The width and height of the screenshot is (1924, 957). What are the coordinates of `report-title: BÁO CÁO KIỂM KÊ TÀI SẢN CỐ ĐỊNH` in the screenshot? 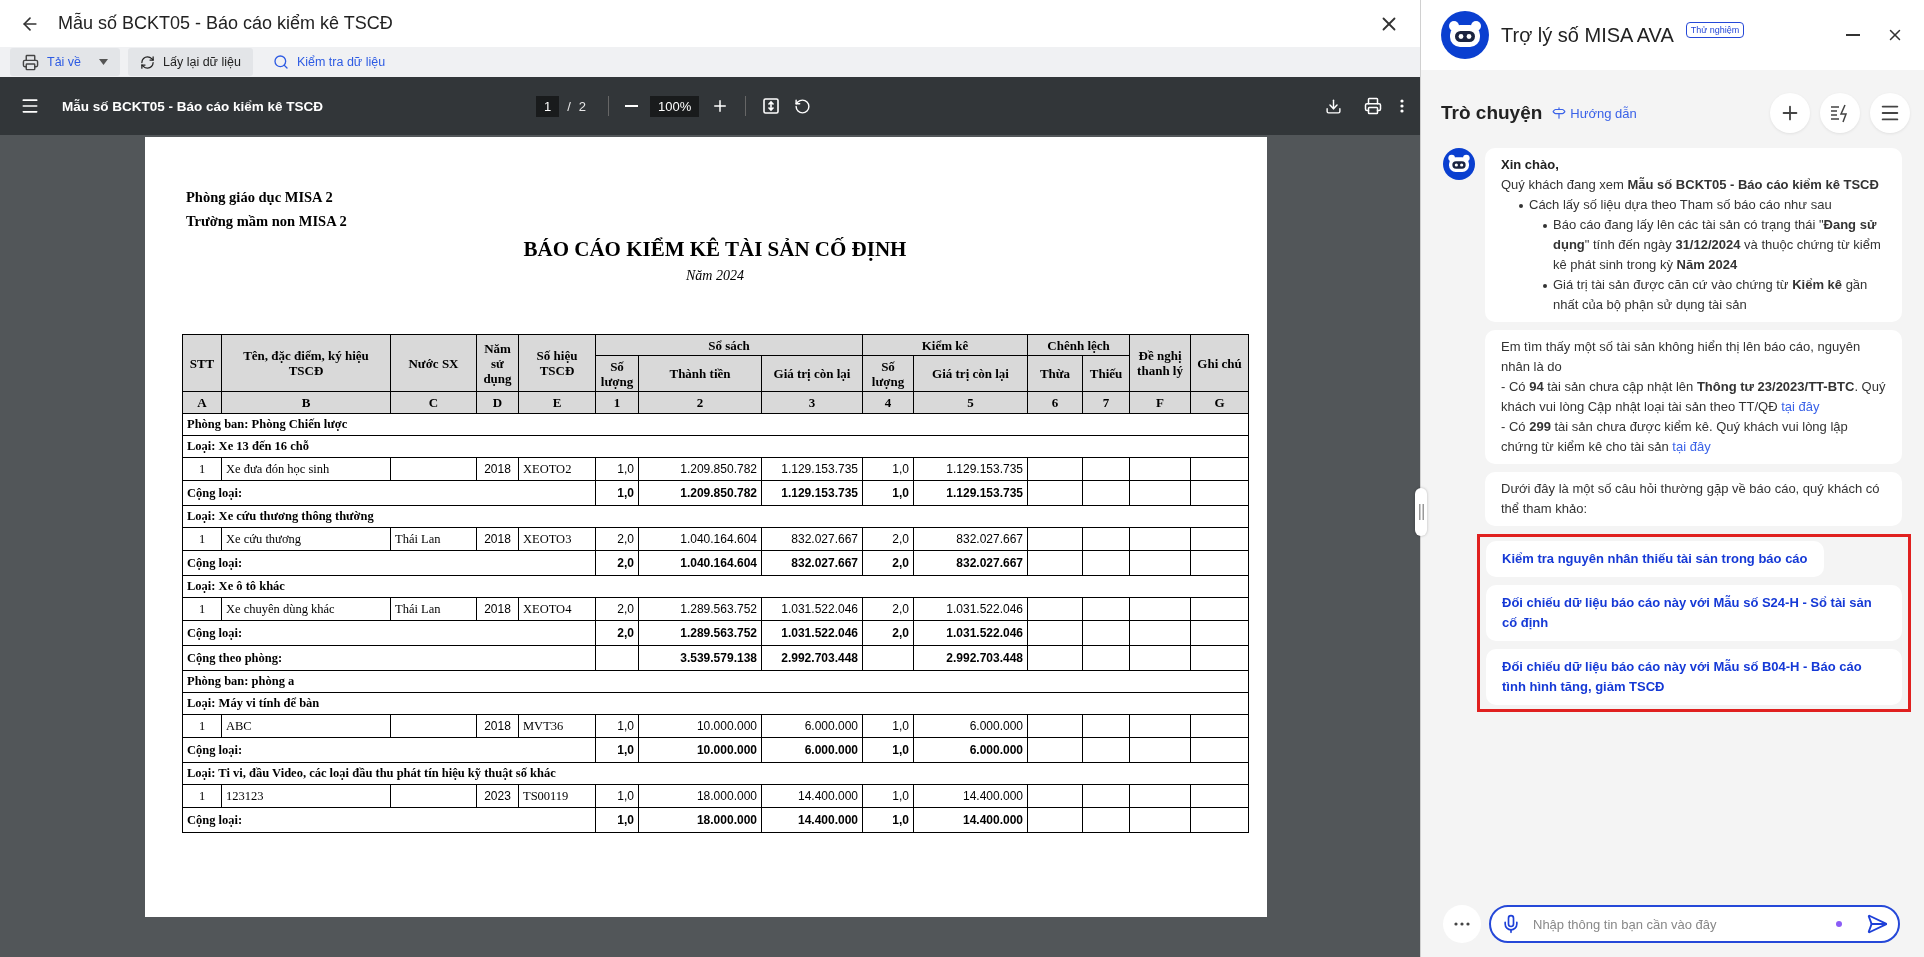 It's located at (715, 249).